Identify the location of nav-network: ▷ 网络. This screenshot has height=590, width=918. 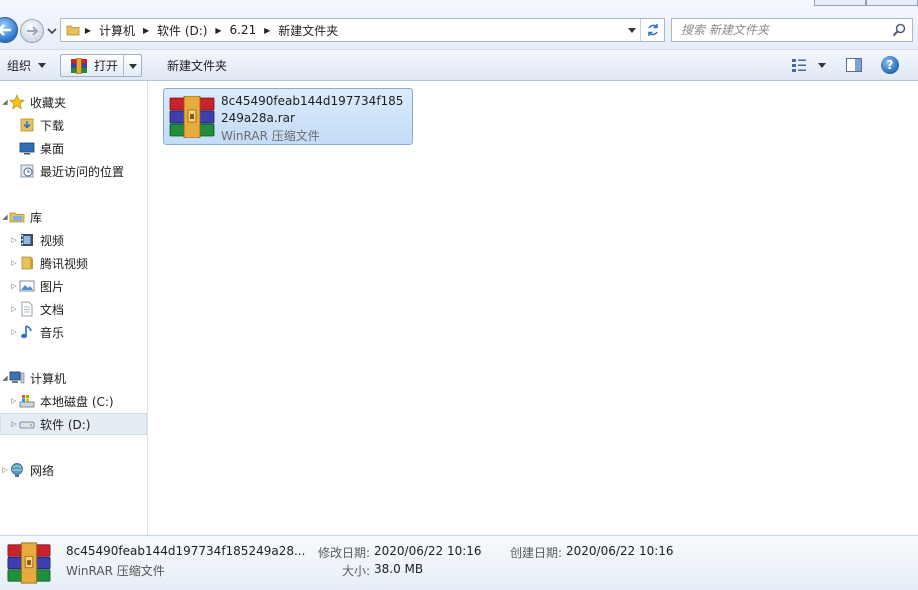
(73, 470).